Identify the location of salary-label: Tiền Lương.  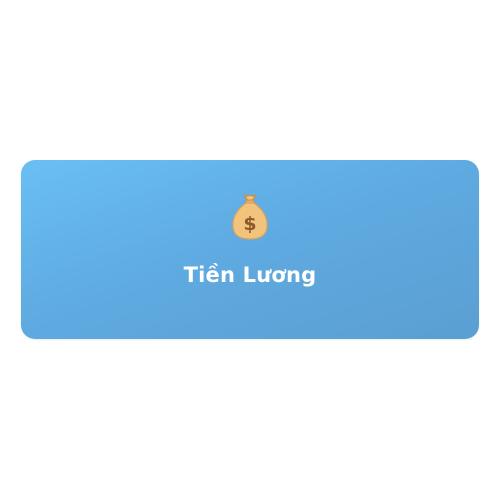
(250, 275).